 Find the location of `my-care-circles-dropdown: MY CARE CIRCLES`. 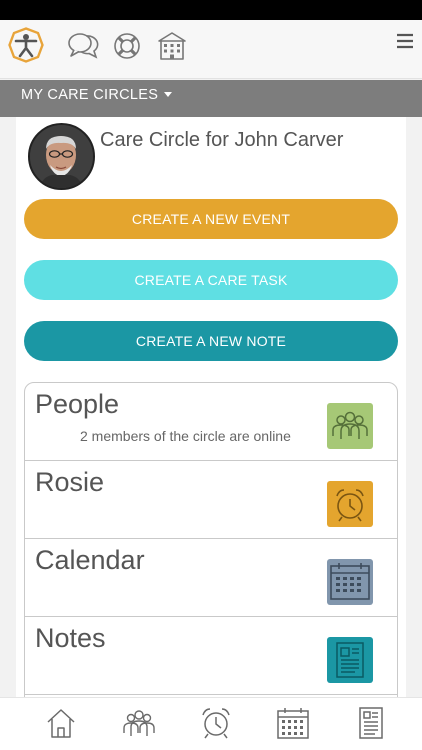

my-care-circles-dropdown: MY CARE CIRCLES is located at coordinates (211, 98).